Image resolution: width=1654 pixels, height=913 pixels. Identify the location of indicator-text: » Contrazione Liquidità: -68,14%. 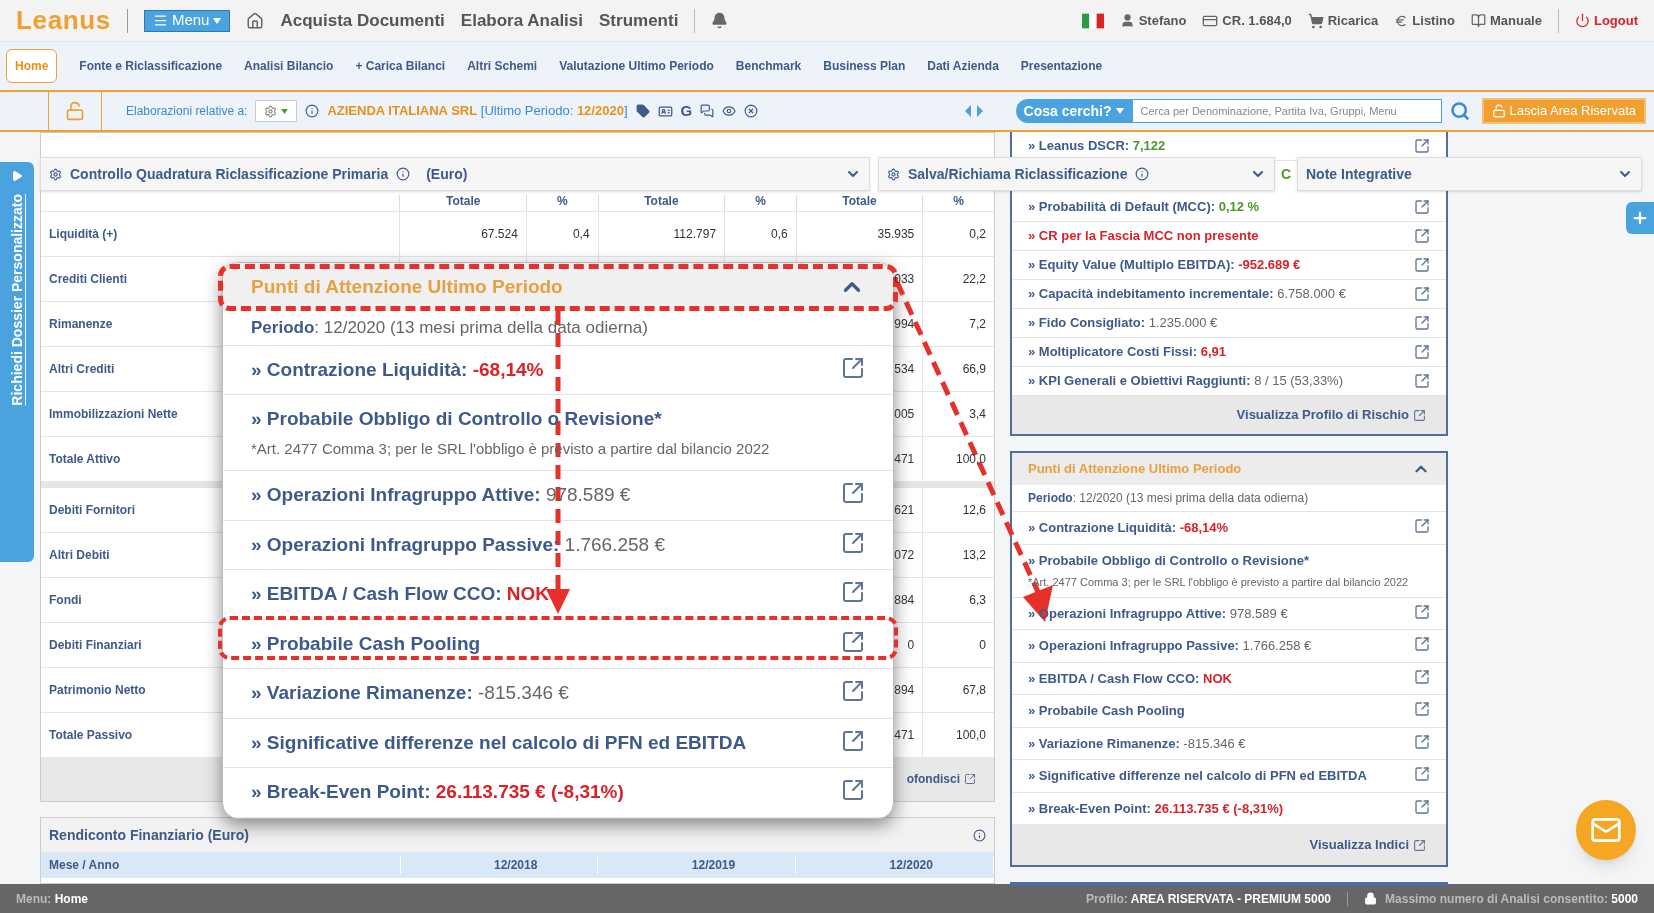
(397, 369).